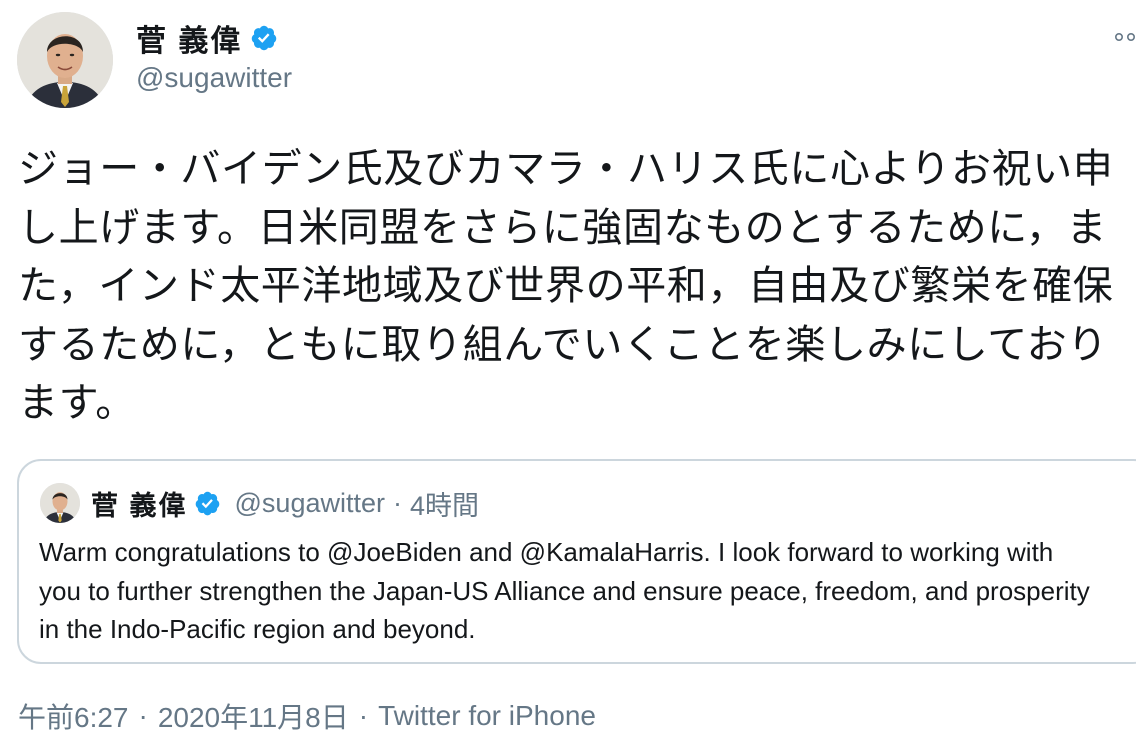  I want to click on tweet-time: 午前6:27, so click(73, 716).